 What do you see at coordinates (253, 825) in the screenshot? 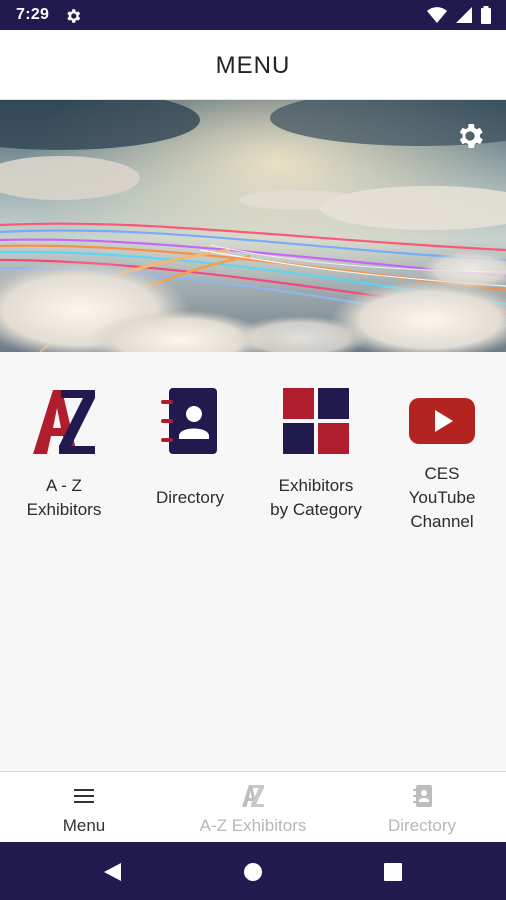
I see `nav-label: A-Z Exhibitors` at bounding box center [253, 825].